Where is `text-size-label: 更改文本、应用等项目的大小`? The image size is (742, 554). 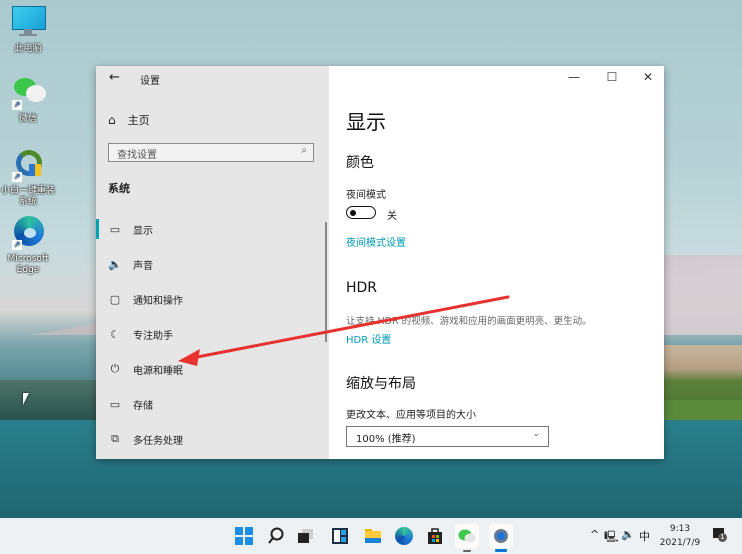
text-size-label: 更改文本、应用等项目的大小 is located at coordinates (411, 415).